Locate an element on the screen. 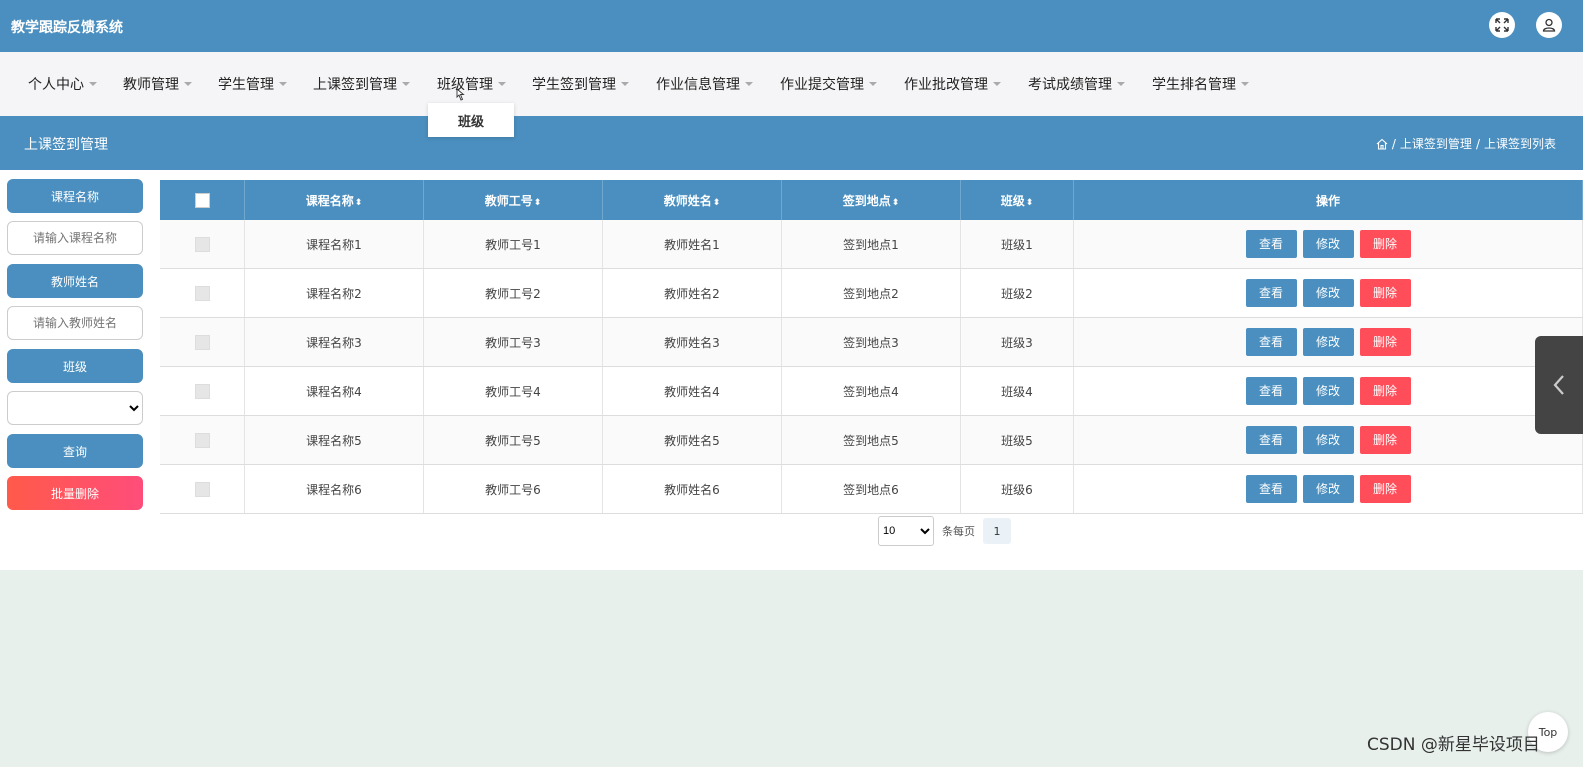 This screenshot has height=767, width=1583. cell-checkin-location: 签到地点1 is located at coordinates (871, 244).